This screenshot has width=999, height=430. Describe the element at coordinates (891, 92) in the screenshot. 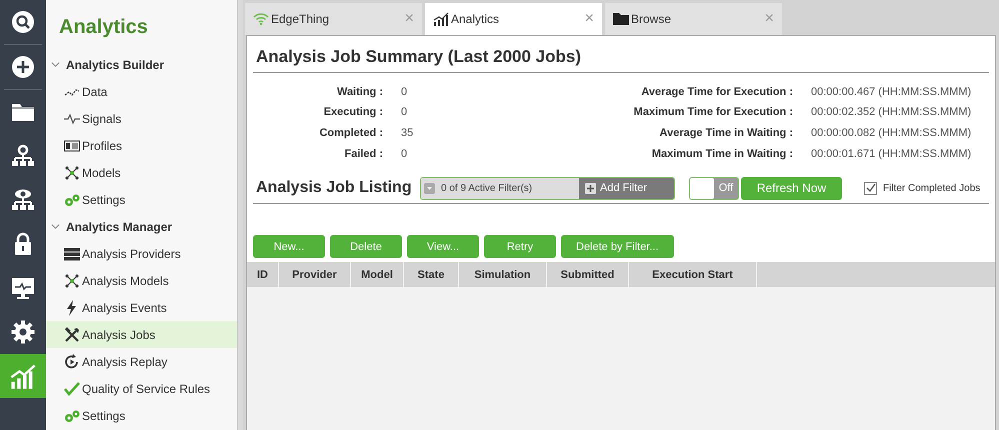

I see `stat-value: 00:00:00.467 (HH:MM:SS.MMM)` at that location.